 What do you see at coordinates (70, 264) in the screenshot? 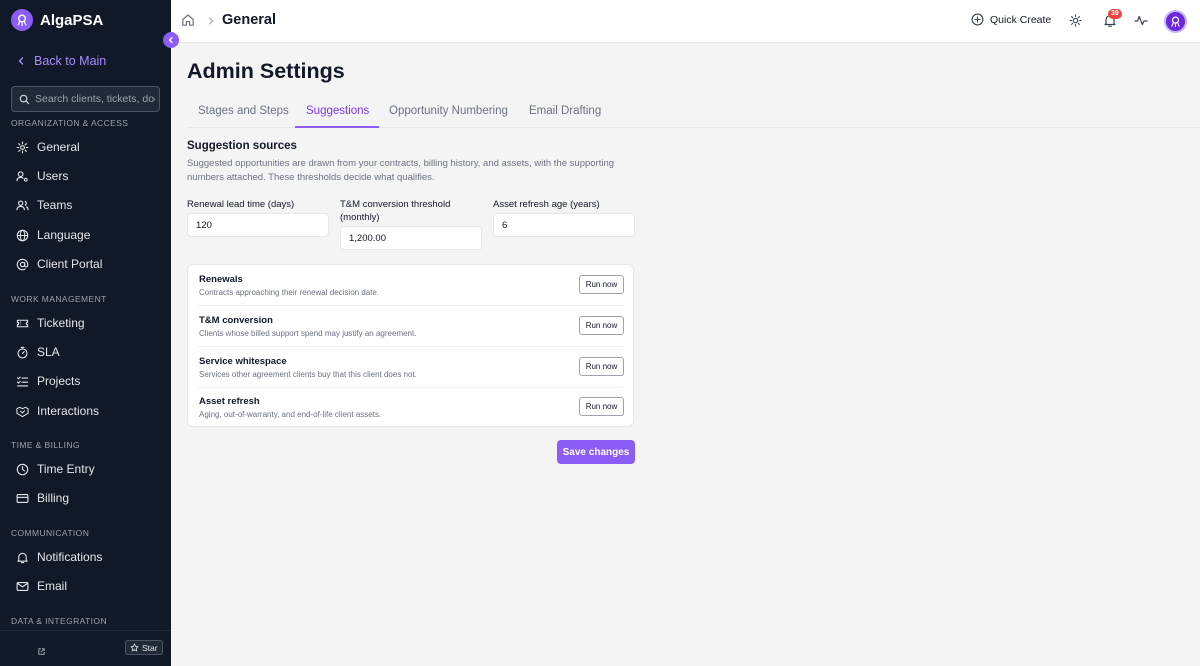
I see `sidebar-item-label: Client Portal` at bounding box center [70, 264].